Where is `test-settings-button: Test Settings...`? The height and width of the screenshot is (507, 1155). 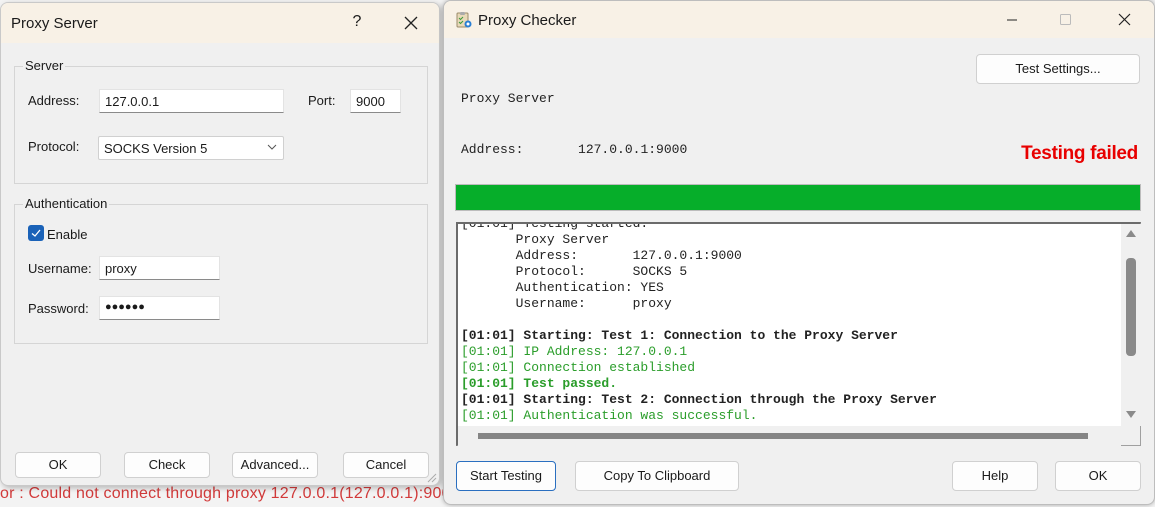 test-settings-button: Test Settings... is located at coordinates (1058, 69).